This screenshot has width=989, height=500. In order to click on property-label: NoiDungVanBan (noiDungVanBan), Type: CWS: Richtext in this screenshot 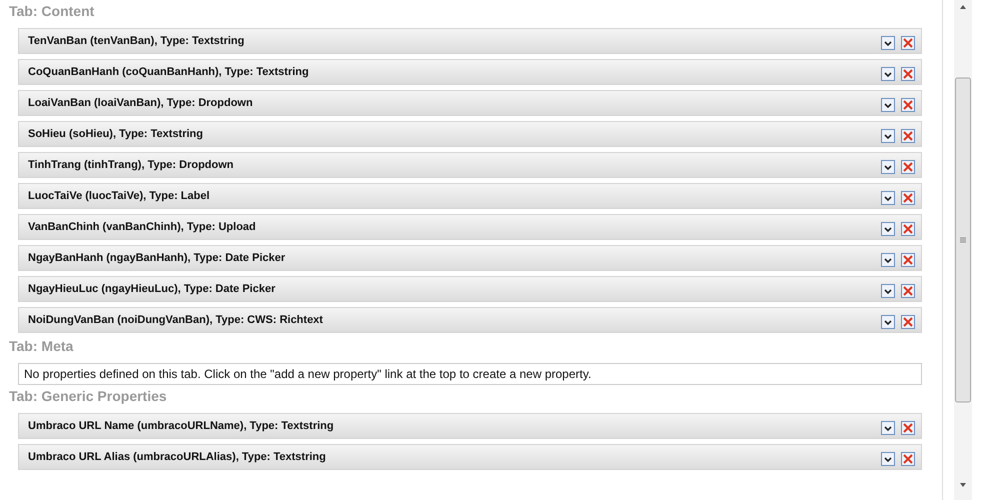, I will do `click(175, 320)`.